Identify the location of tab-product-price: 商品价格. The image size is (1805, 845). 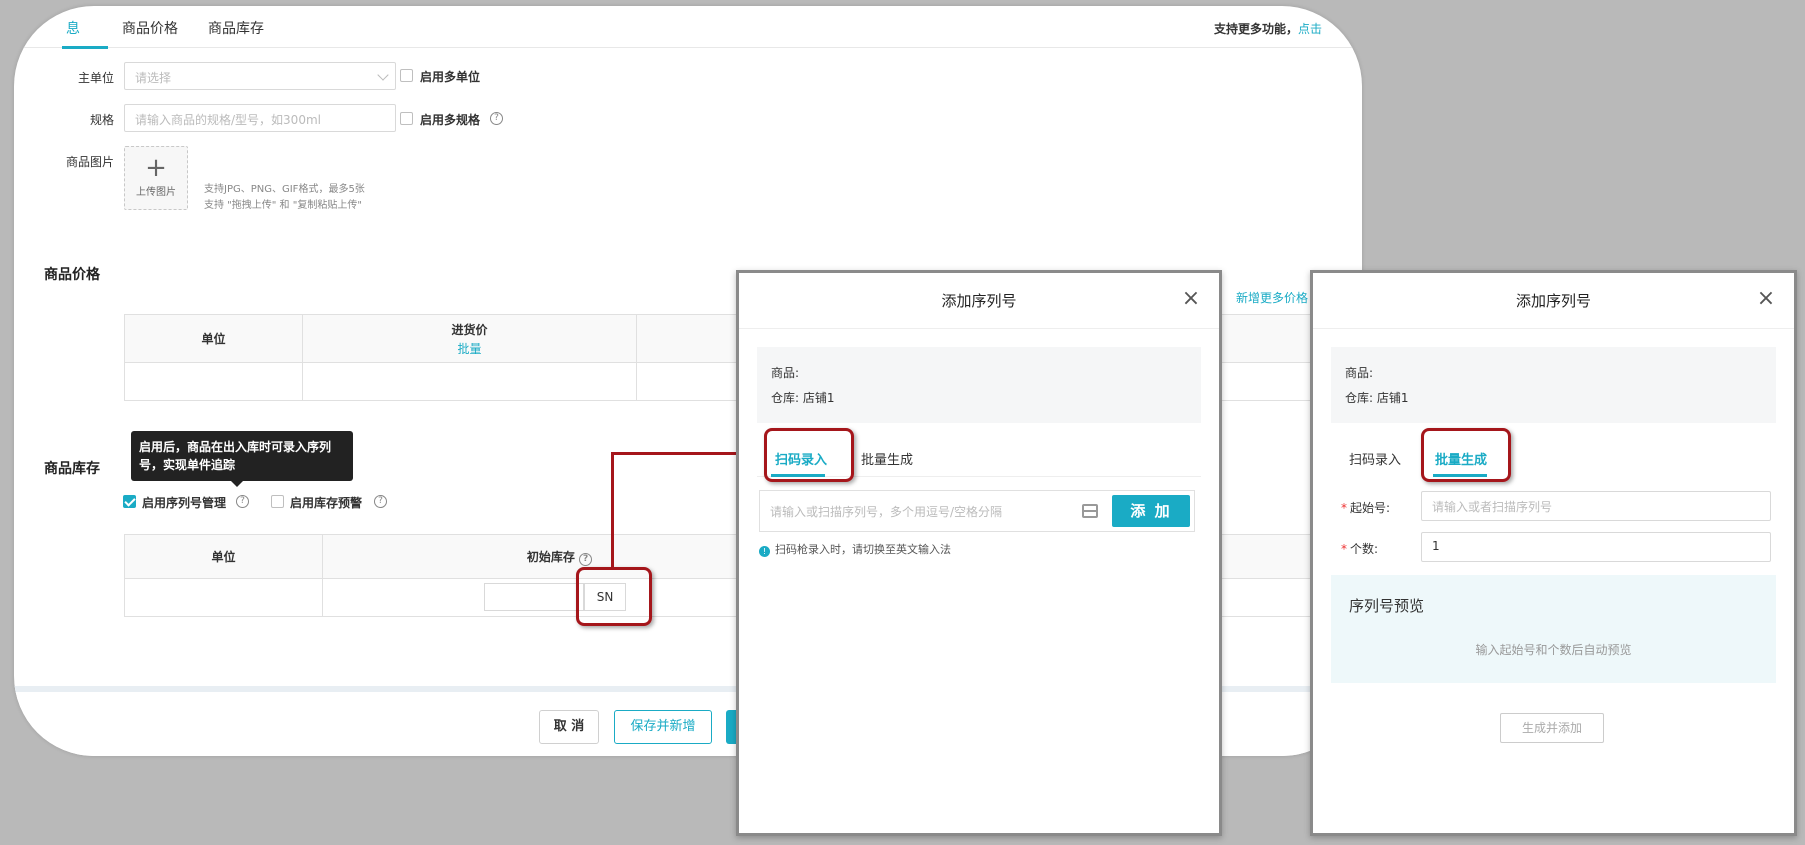
(150, 28).